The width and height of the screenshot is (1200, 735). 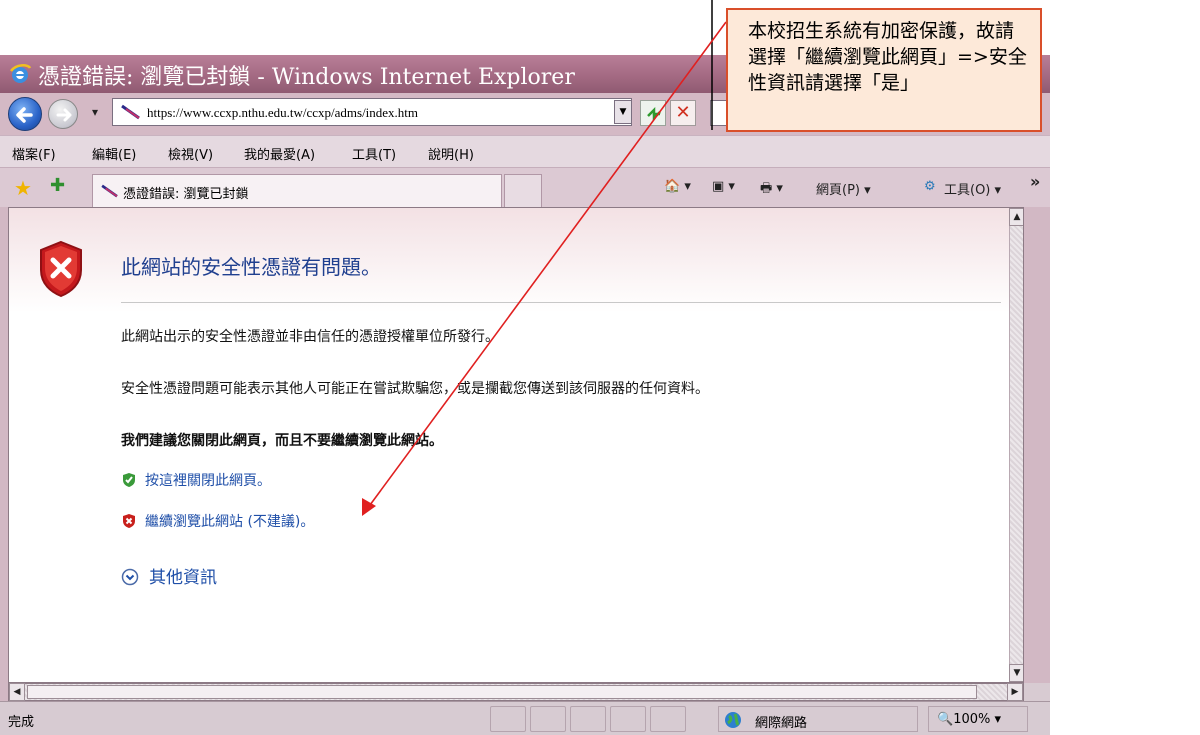 I want to click on callout-text: 本校招生系統有加密保護，故請選擇「繼續瀏覽此網頁」=>安全性資訊請選擇「是」, so click(x=887, y=57).